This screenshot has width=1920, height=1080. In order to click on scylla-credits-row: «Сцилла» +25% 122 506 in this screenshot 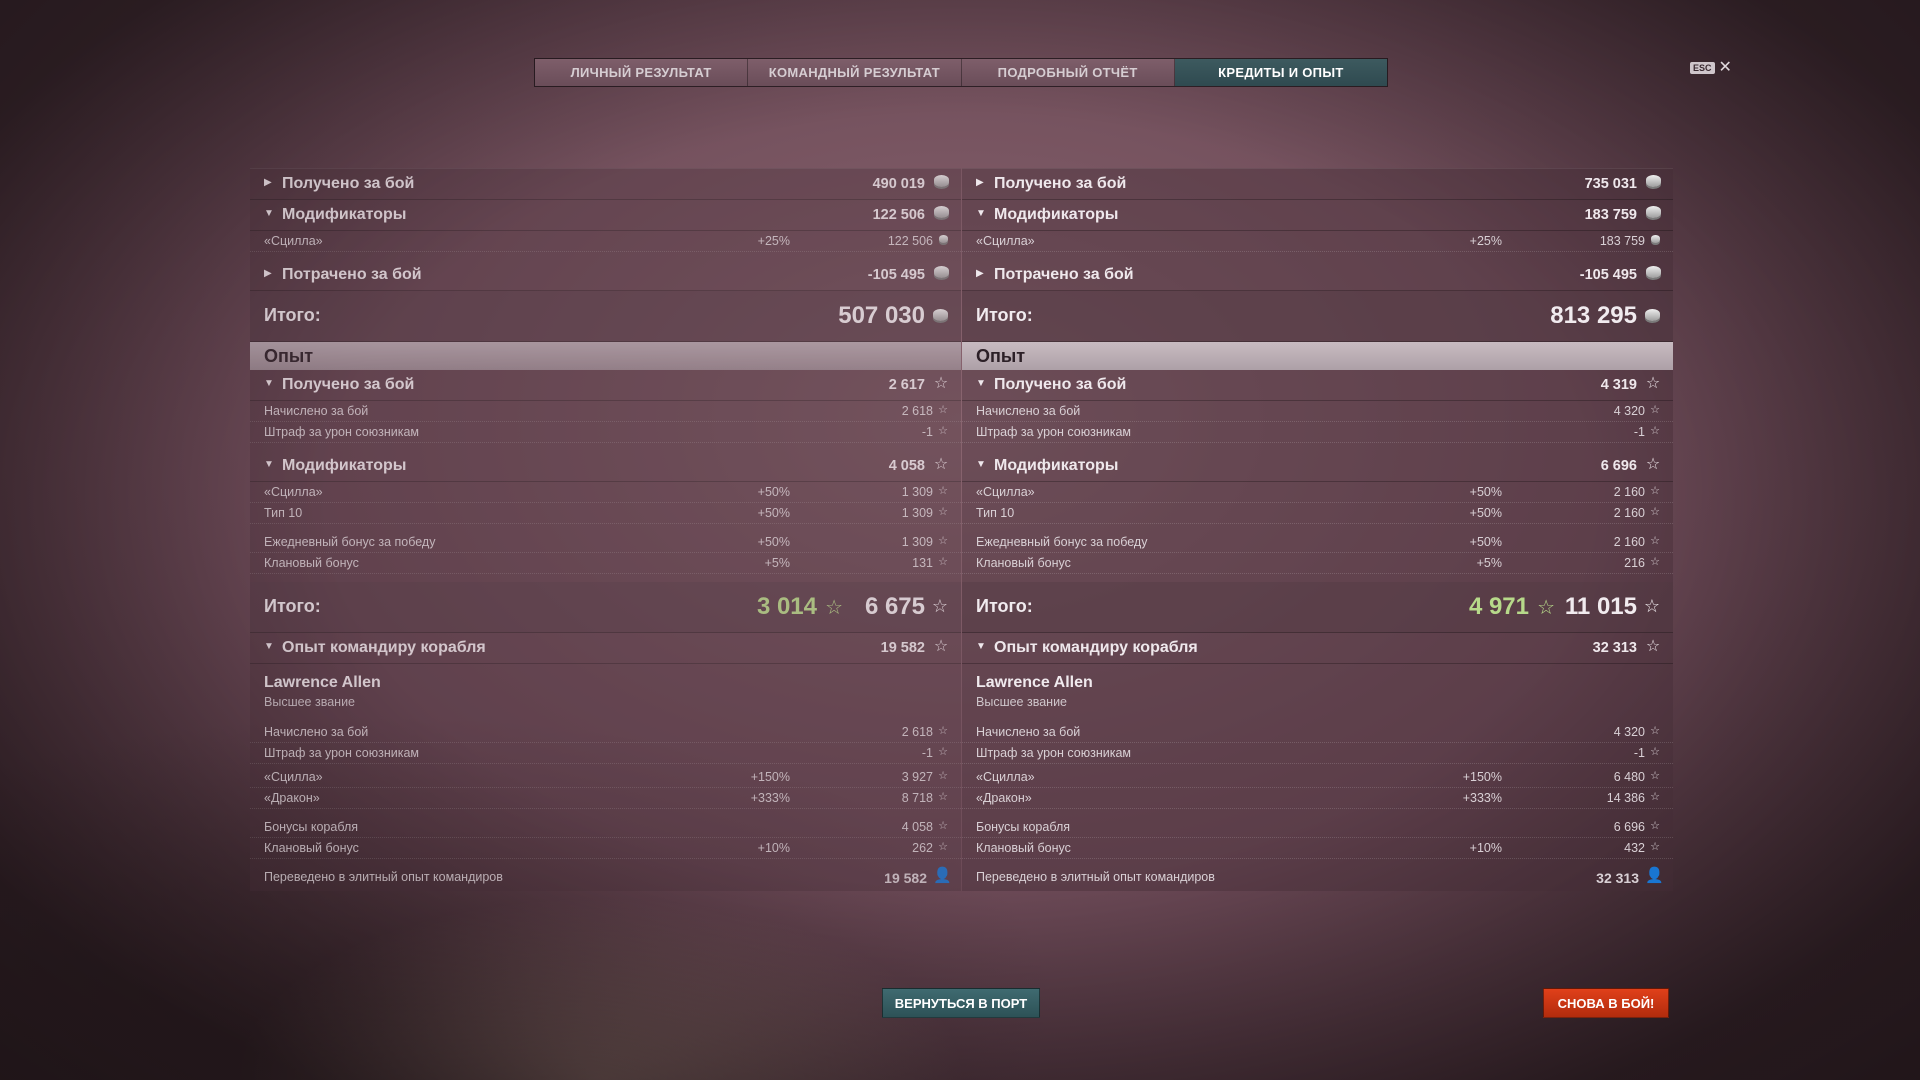, I will do `click(605, 241)`.